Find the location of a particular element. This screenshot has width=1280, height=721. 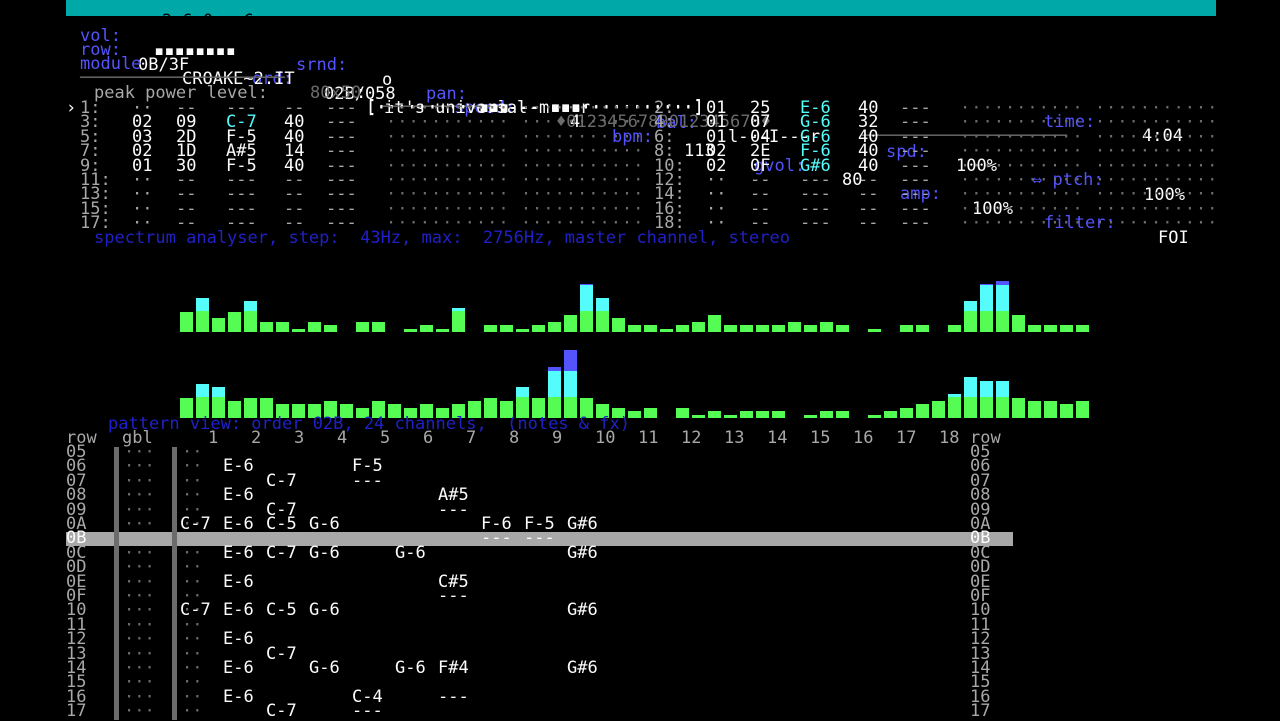

channel-note: --- is located at coordinates (815, 223).